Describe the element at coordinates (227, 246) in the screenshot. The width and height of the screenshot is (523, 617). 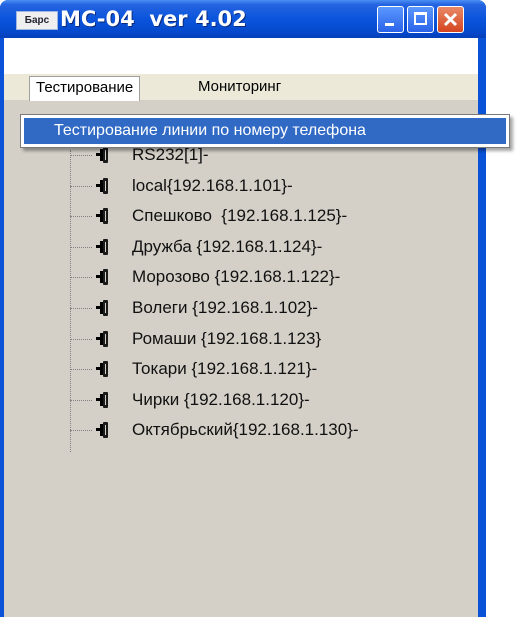
I see `tree-node-label: Дружба {192.168.1.124}-` at that location.